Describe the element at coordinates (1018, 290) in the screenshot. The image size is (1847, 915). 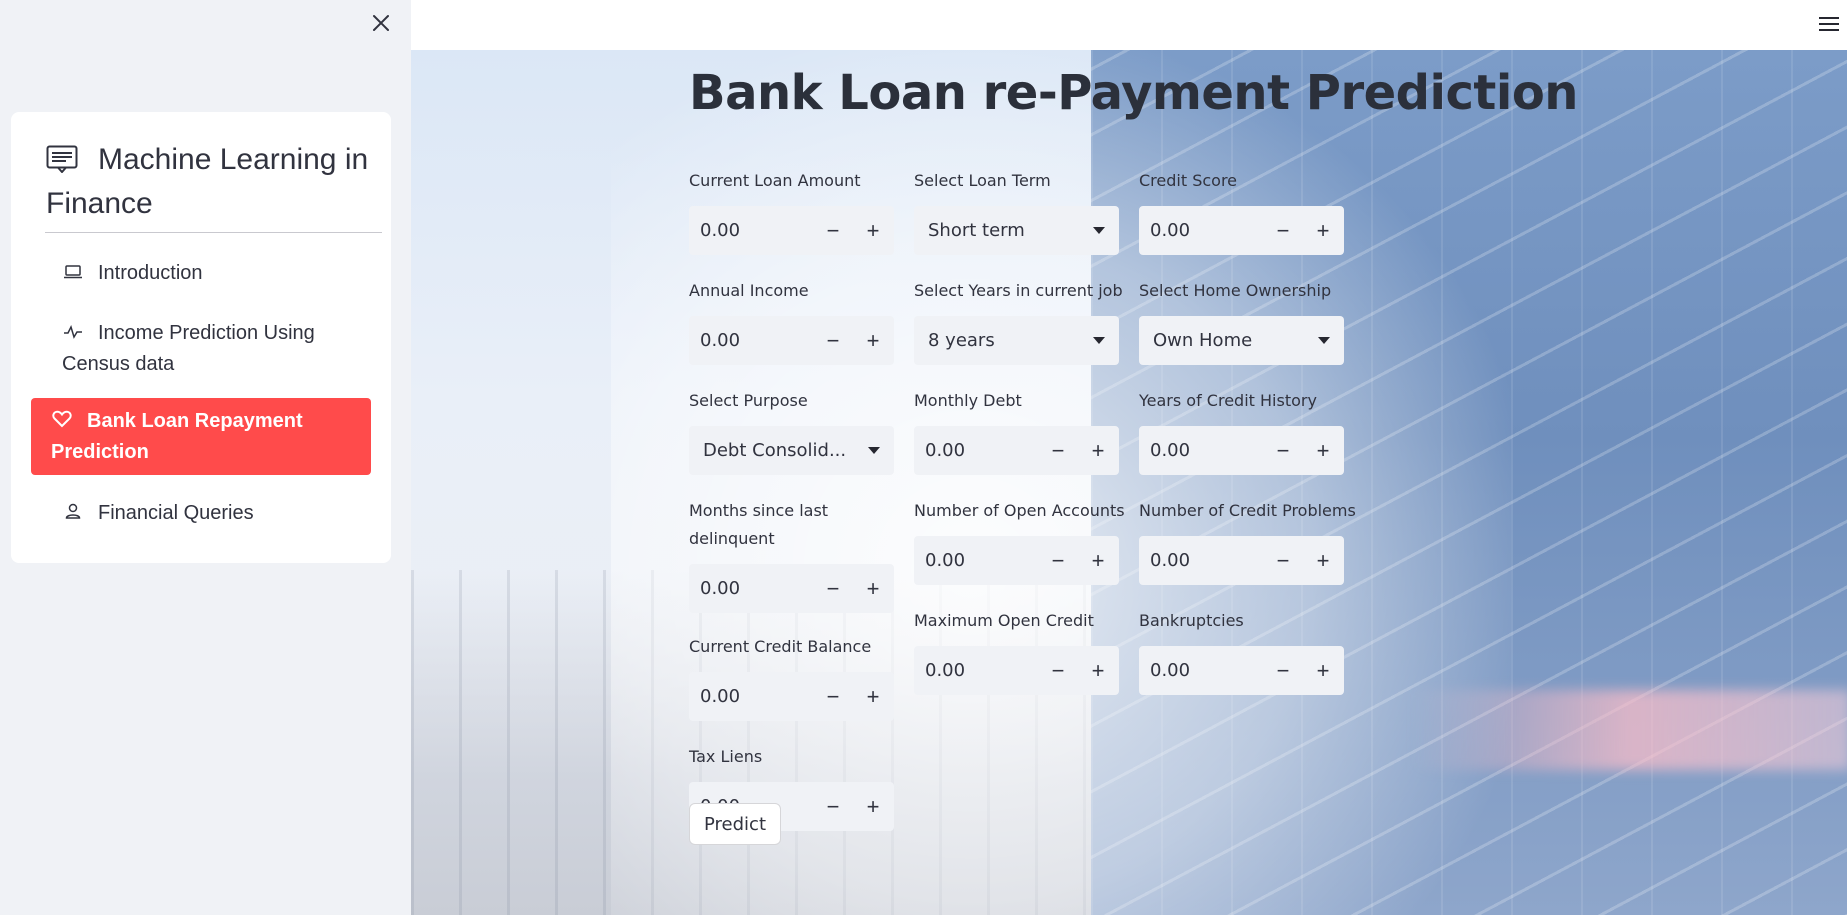
I see `field-label: Select Years in current job` at that location.